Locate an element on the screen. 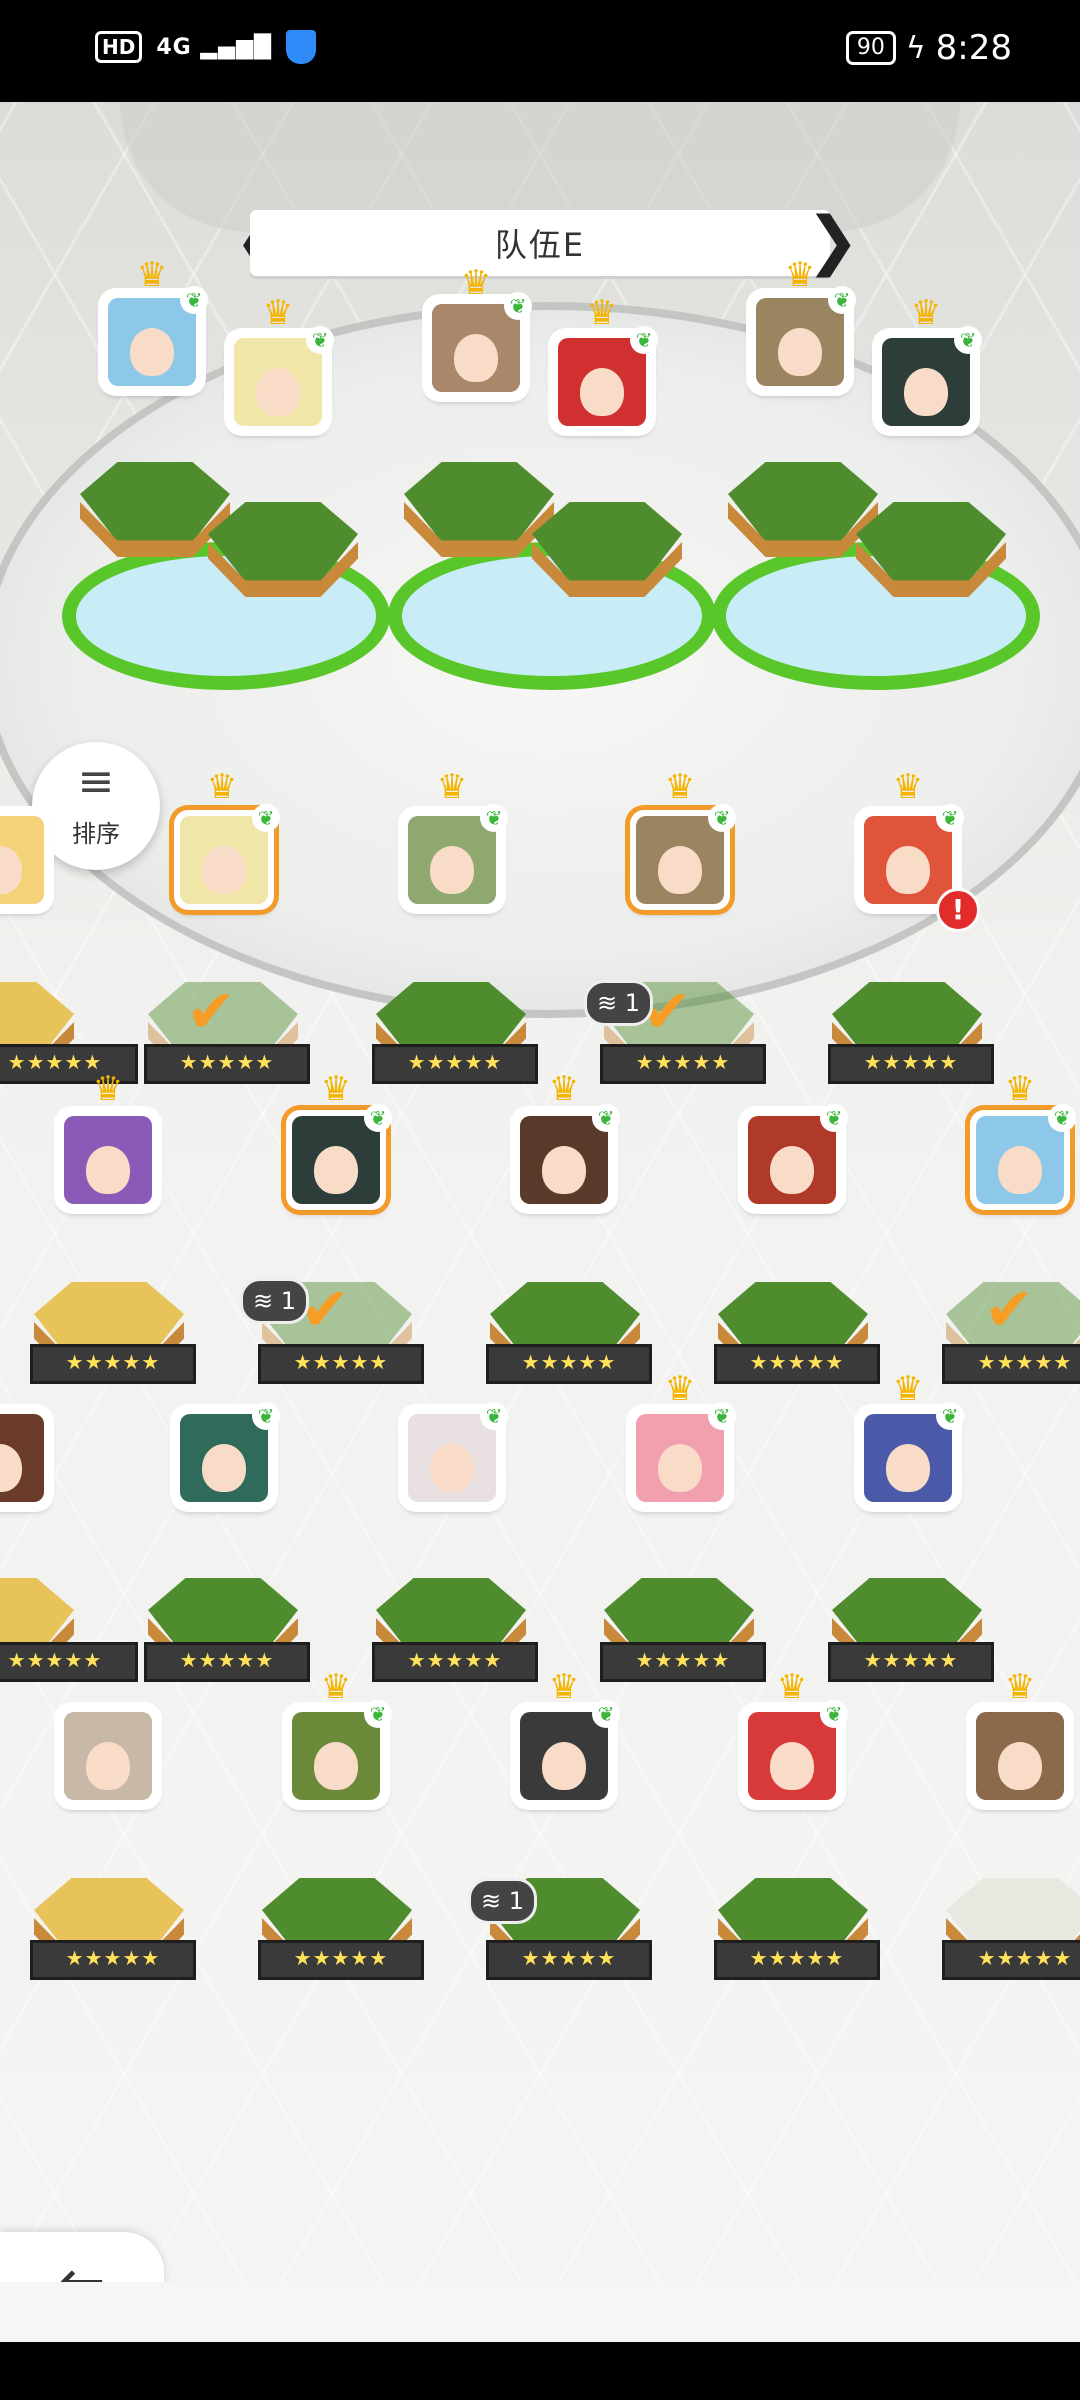 The width and height of the screenshot is (1080, 2400). status-bar: HD 4G ▂▄▆█ 90 ϟ 8:28 is located at coordinates (540, 51).